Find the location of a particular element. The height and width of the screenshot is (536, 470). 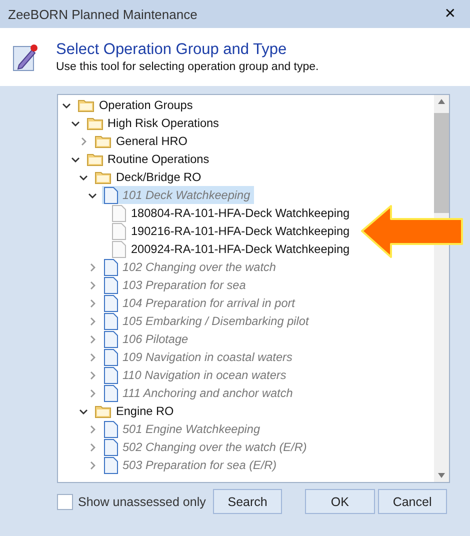

scroll-down-icon is located at coordinates (441, 475).